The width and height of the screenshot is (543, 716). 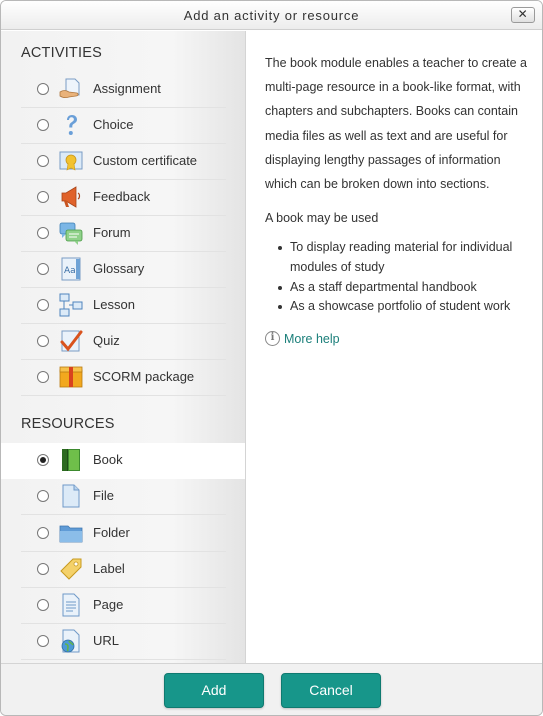 What do you see at coordinates (123, 342) in the screenshot?
I see `option-quiz: Quiz` at bounding box center [123, 342].